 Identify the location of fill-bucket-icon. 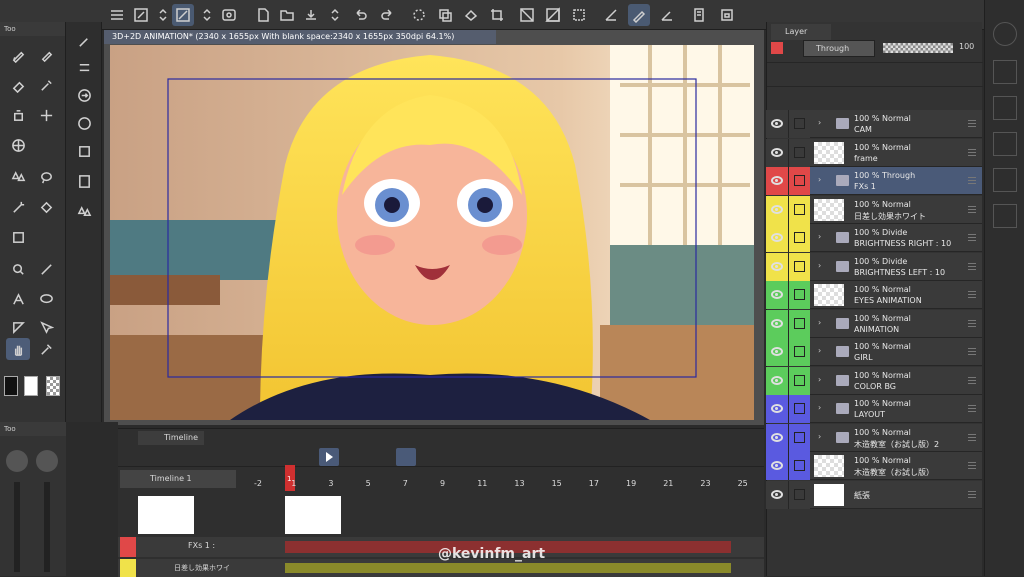
(46, 207).